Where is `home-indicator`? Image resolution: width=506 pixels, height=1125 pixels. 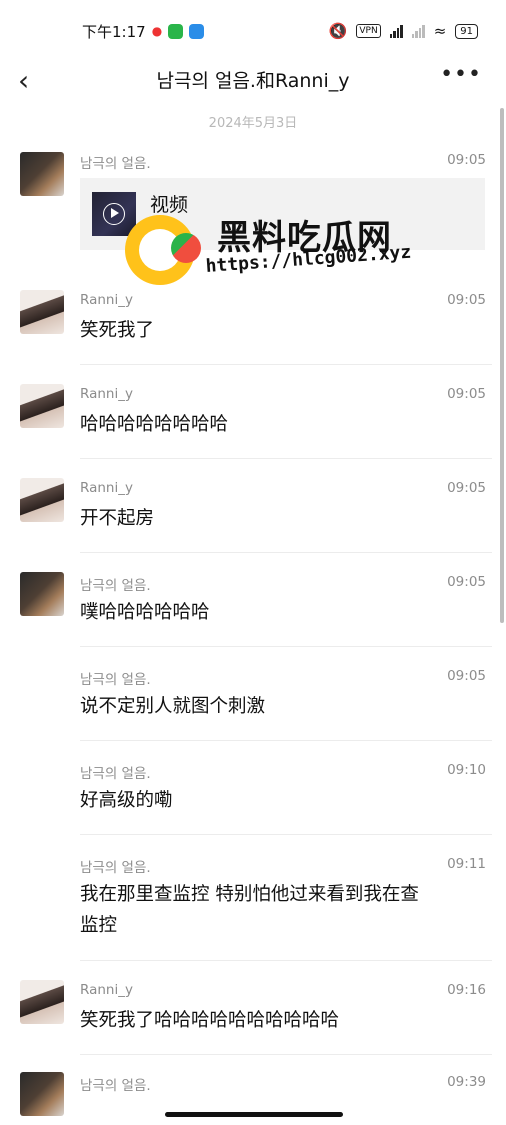 home-indicator is located at coordinates (254, 1114).